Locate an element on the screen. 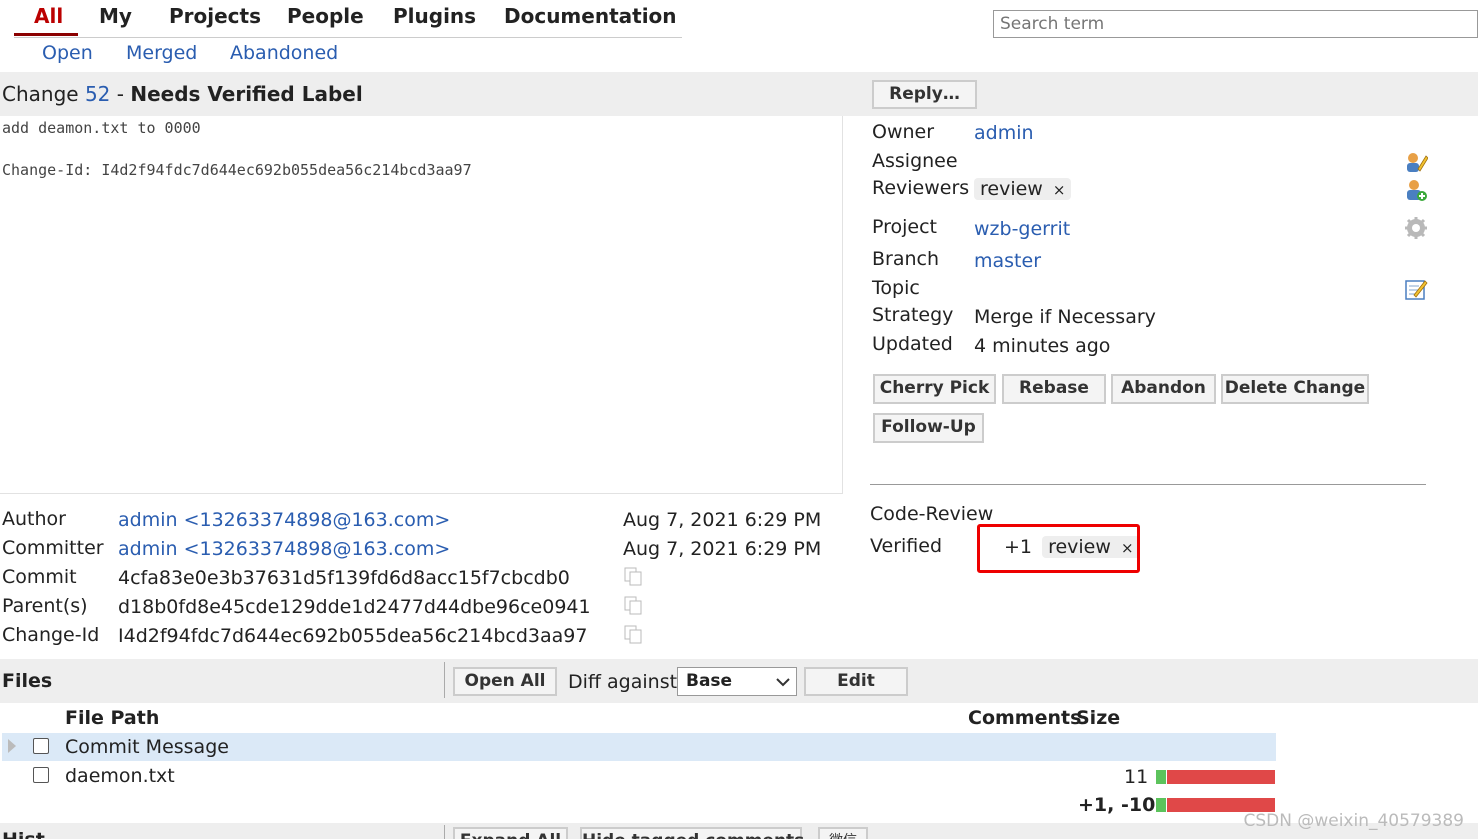  copy-parent-icon is located at coordinates (633, 605).